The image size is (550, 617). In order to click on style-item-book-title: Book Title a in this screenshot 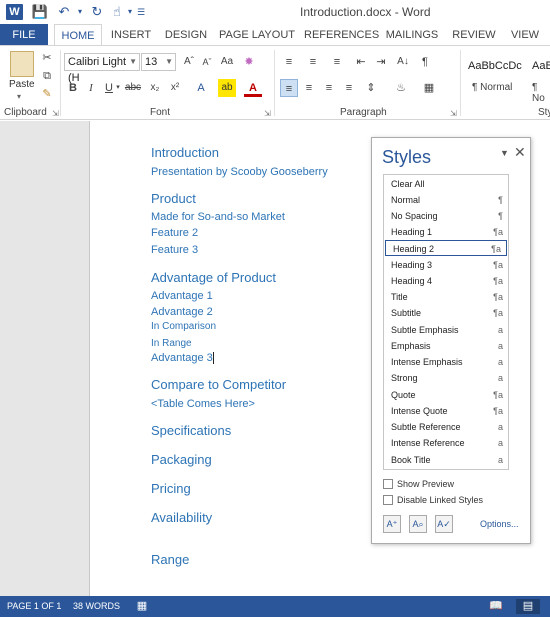, I will do `click(446, 460)`.